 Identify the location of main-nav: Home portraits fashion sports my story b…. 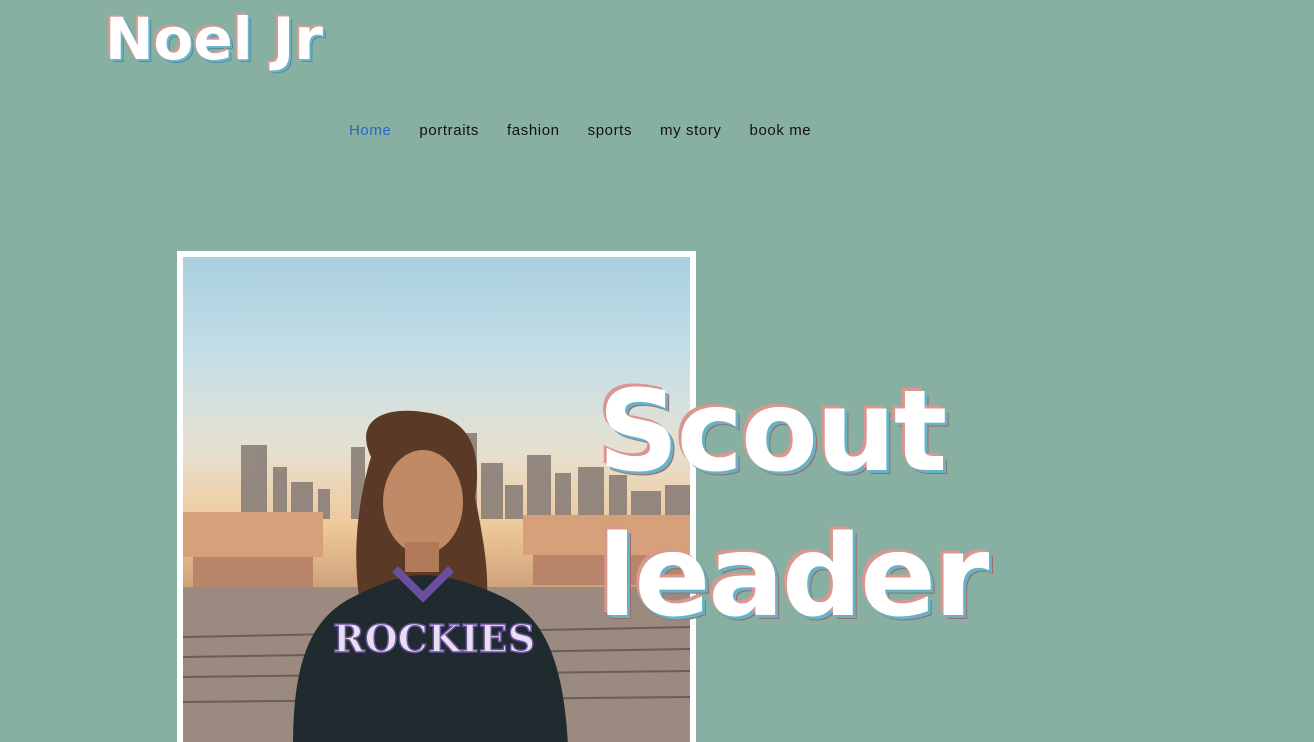
(594, 130).